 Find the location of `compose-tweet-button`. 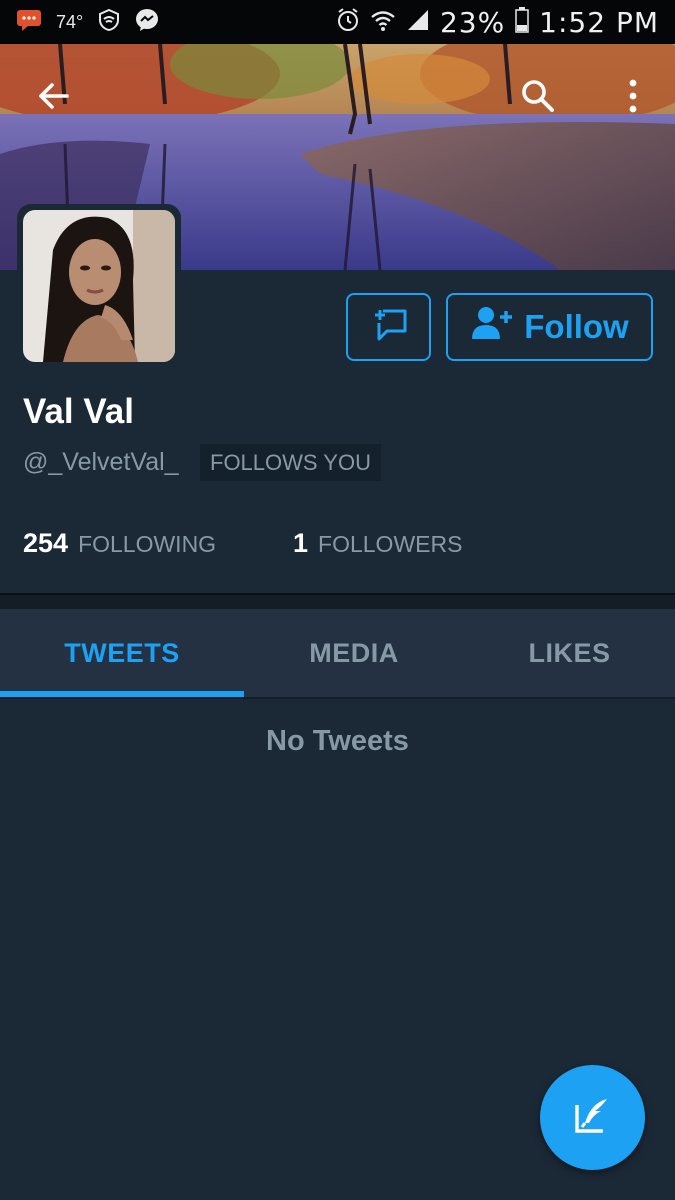

compose-tweet-button is located at coordinates (592, 1117).